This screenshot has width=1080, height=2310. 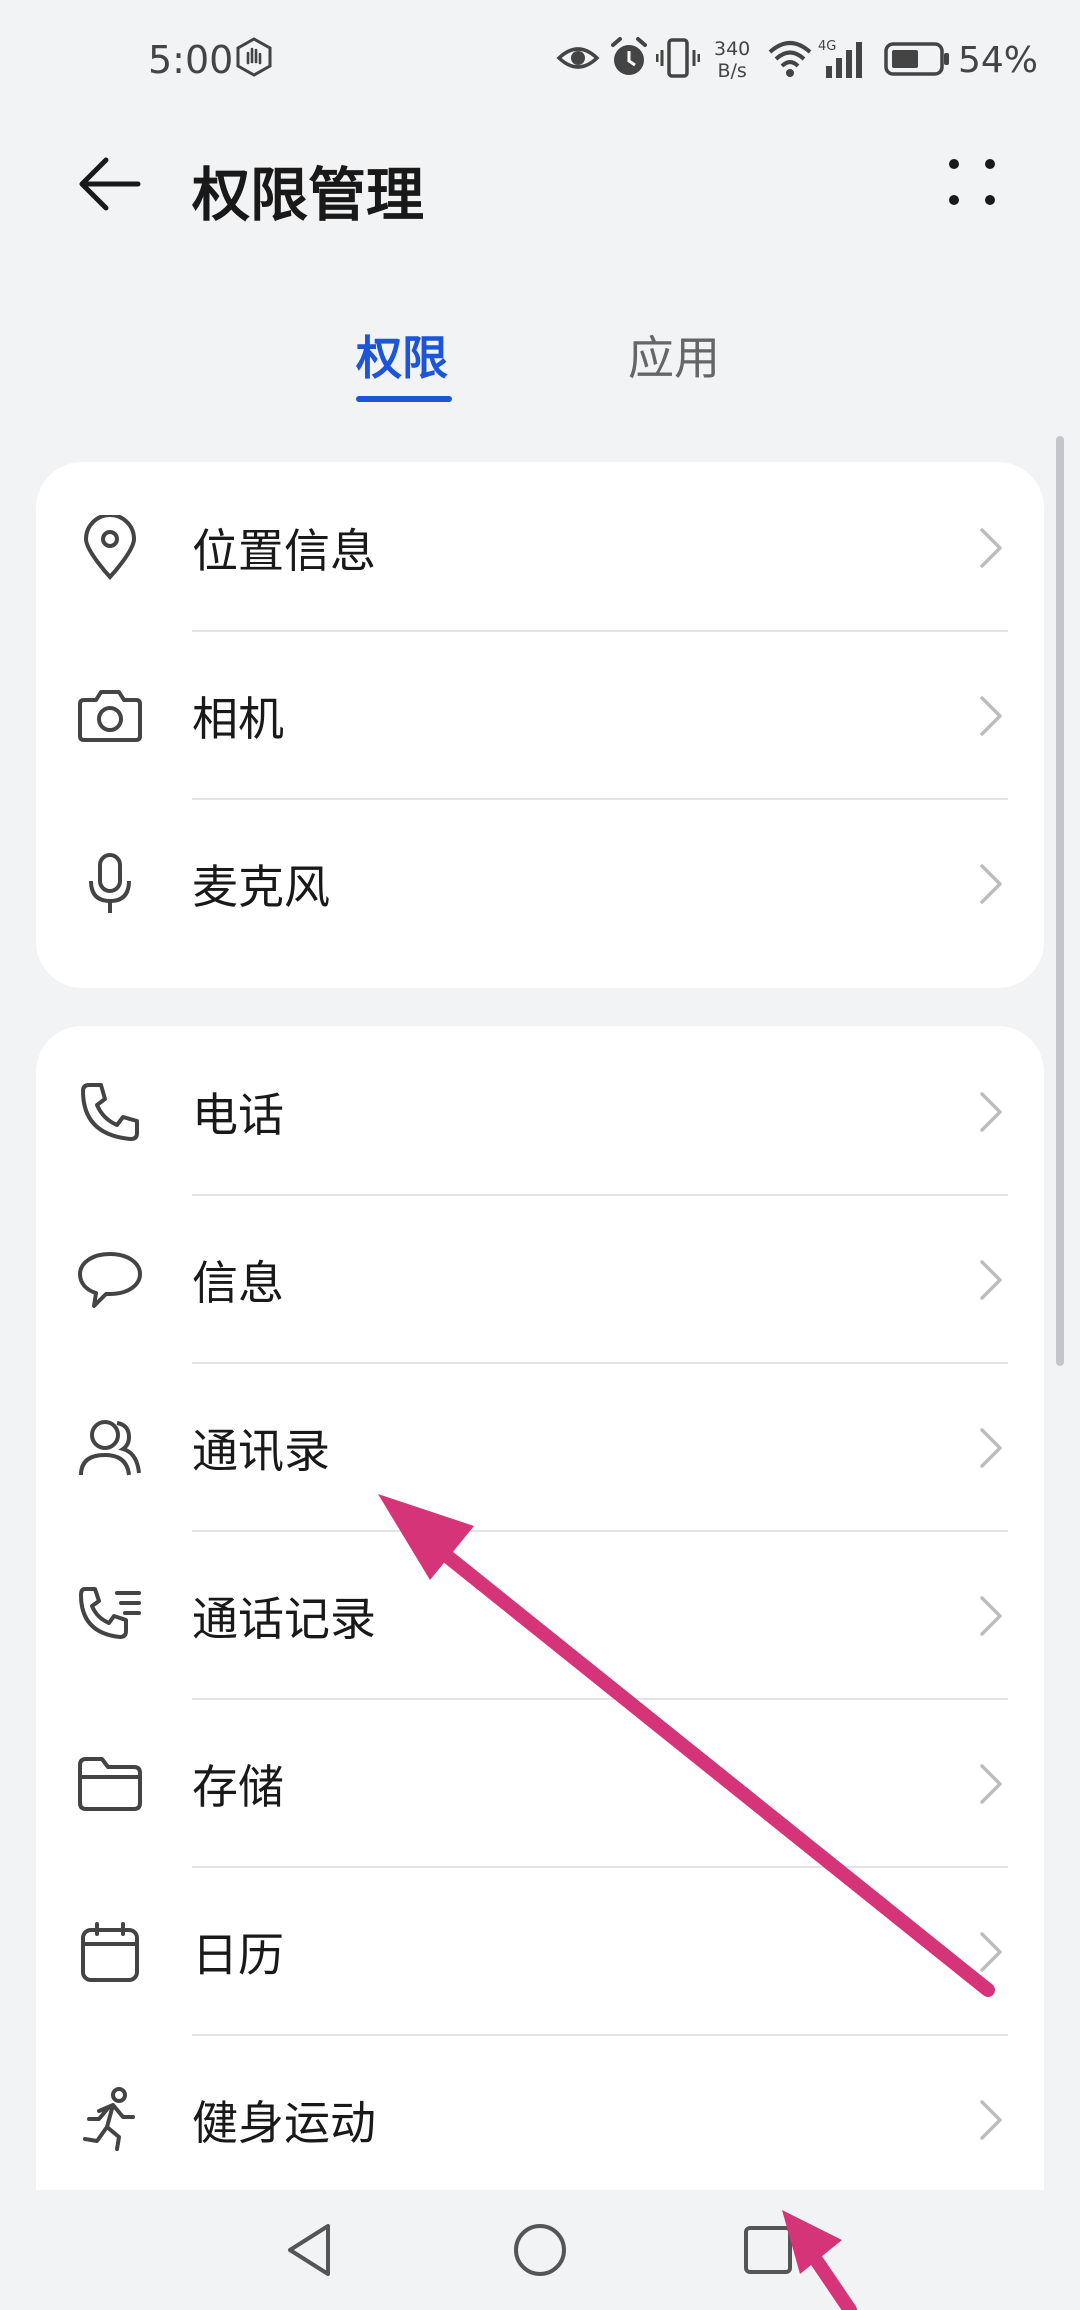 What do you see at coordinates (578, 60) in the screenshot?
I see `eye-icon` at bounding box center [578, 60].